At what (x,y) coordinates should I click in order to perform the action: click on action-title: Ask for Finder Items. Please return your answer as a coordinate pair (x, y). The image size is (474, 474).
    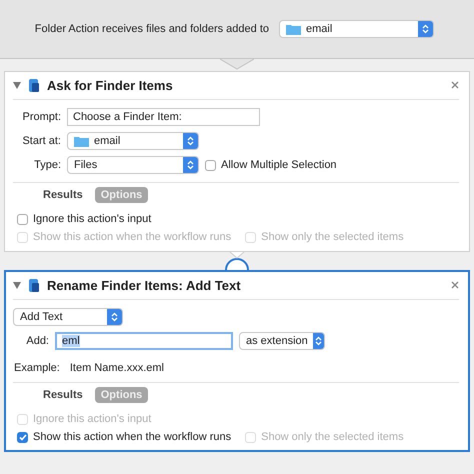
    Looking at the image, I should click on (110, 85).